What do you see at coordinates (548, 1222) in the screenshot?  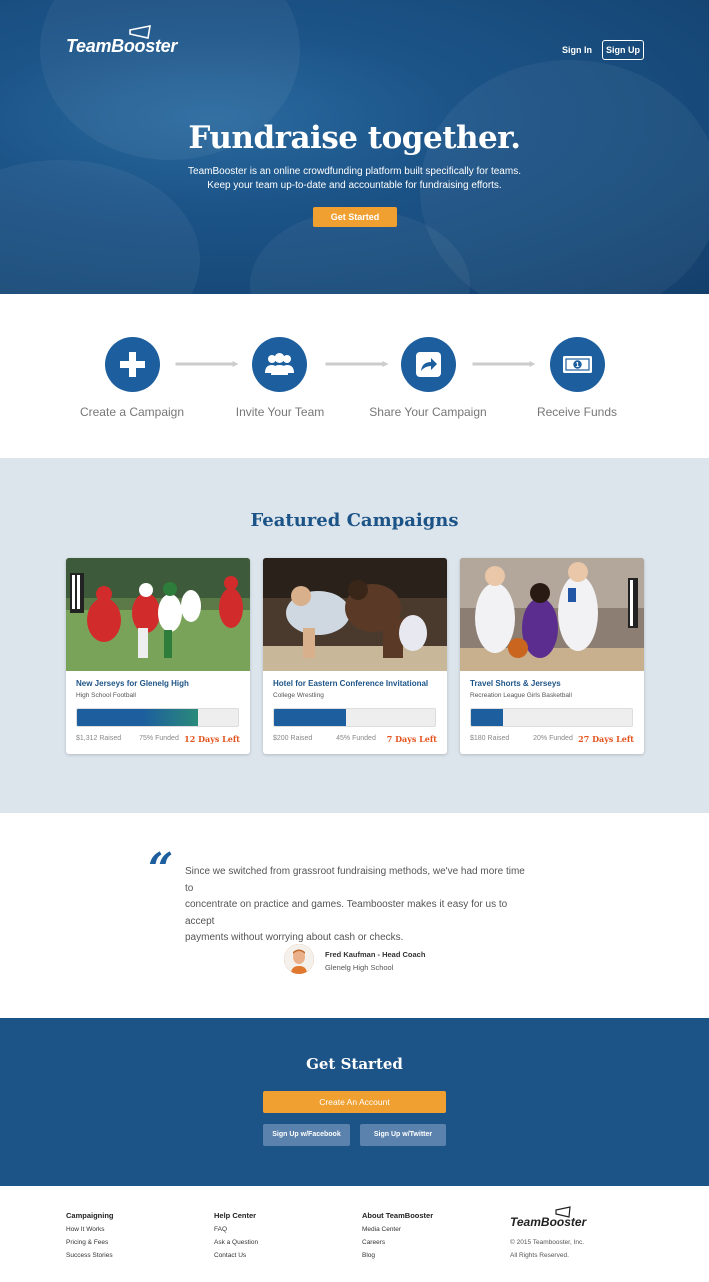 I see `footer-logo: TeamBooster` at bounding box center [548, 1222].